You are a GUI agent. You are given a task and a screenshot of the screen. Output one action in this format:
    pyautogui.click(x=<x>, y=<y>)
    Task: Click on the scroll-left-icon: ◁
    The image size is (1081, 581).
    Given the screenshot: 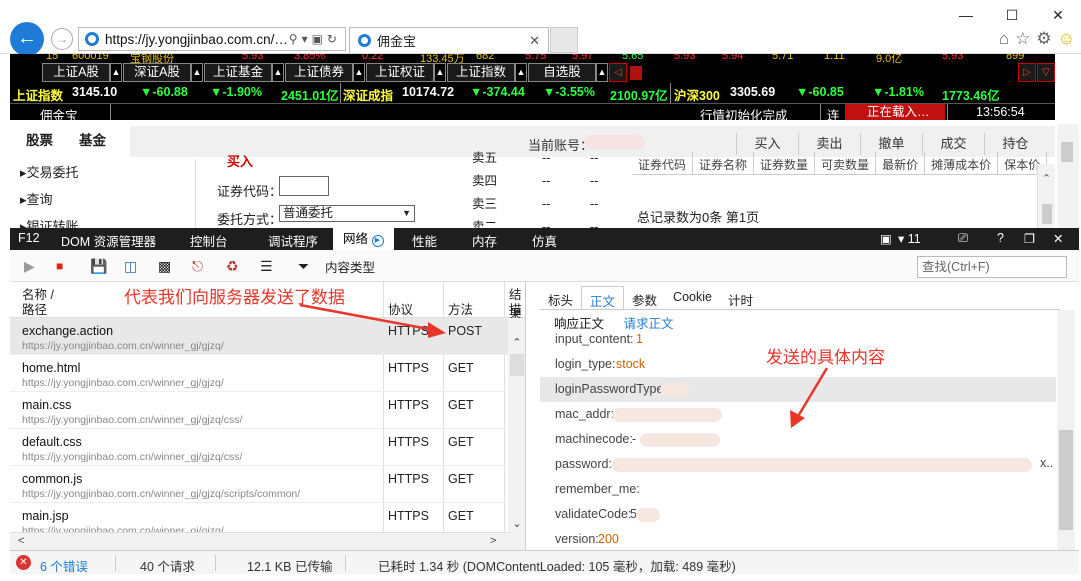 What is the action you would take?
    pyautogui.click(x=618, y=72)
    